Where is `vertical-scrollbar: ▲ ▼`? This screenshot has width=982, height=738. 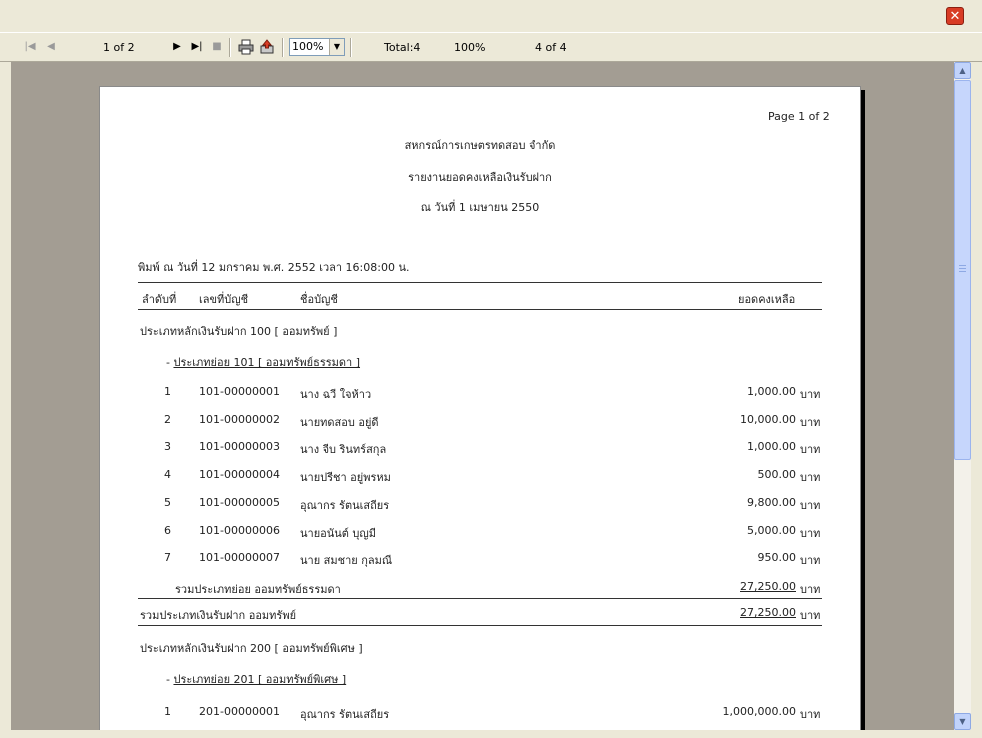 vertical-scrollbar: ▲ ▼ is located at coordinates (962, 396).